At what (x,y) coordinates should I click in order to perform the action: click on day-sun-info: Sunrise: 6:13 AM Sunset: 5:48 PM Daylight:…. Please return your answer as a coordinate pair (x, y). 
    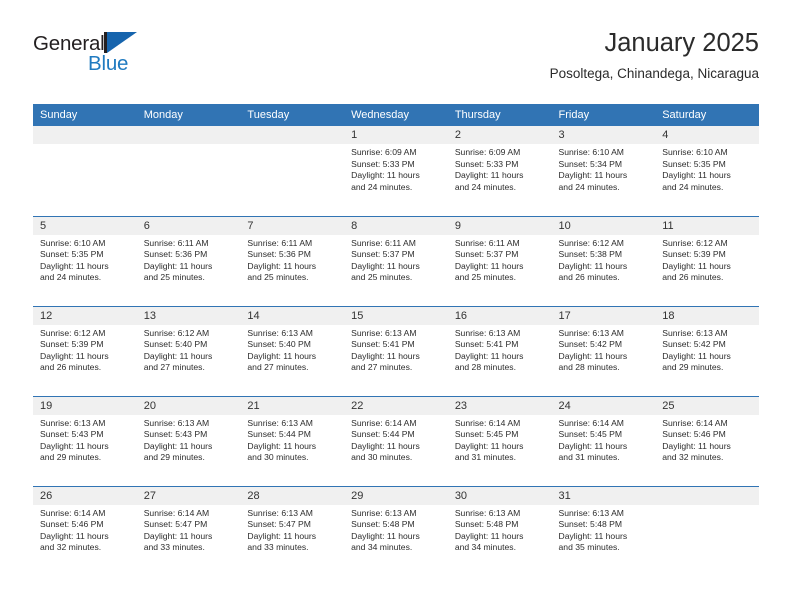
    Looking at the image, I should click on (604, 529).